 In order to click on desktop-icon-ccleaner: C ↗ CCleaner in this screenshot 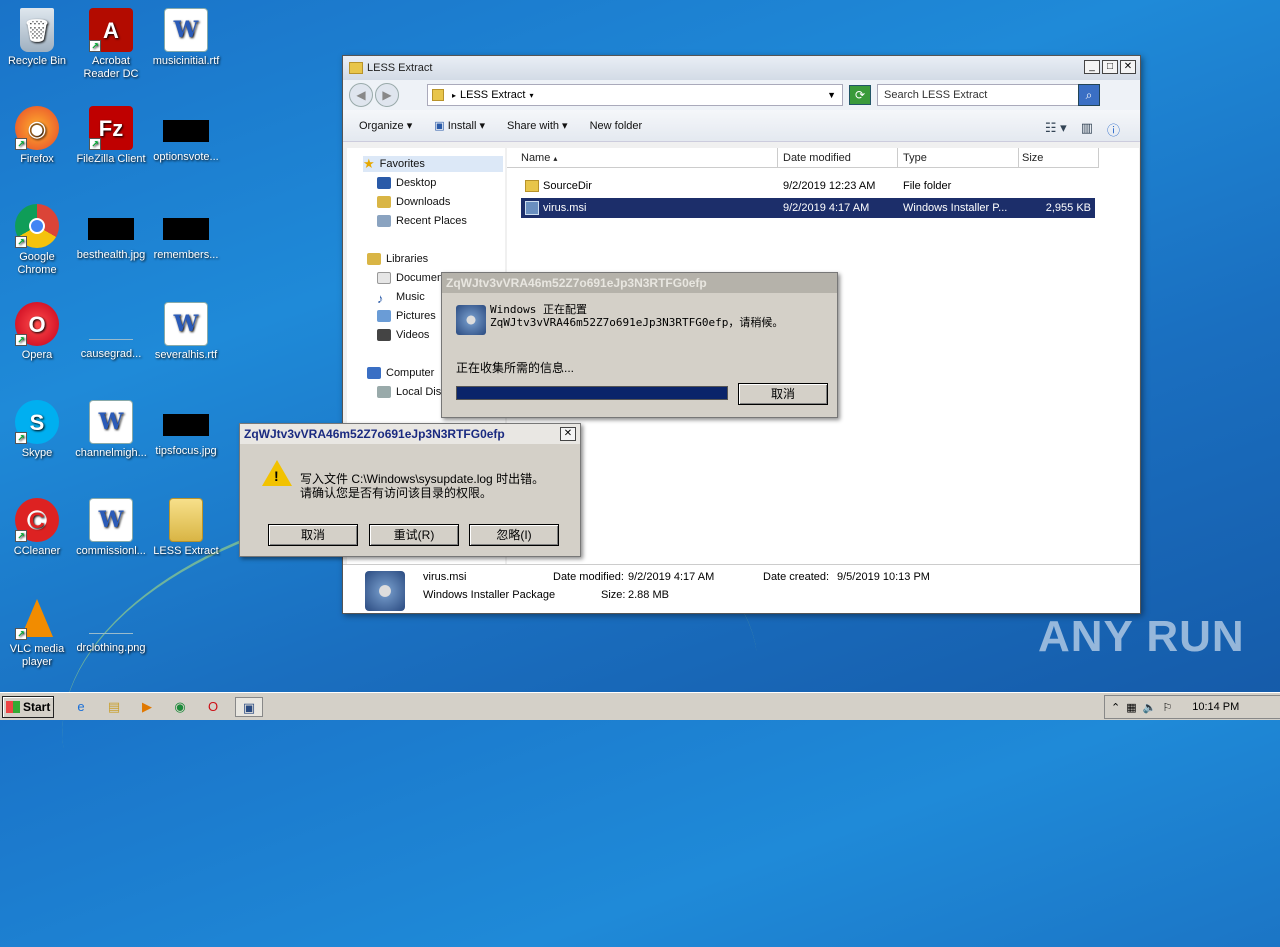, I will do `click(37, 528)`.